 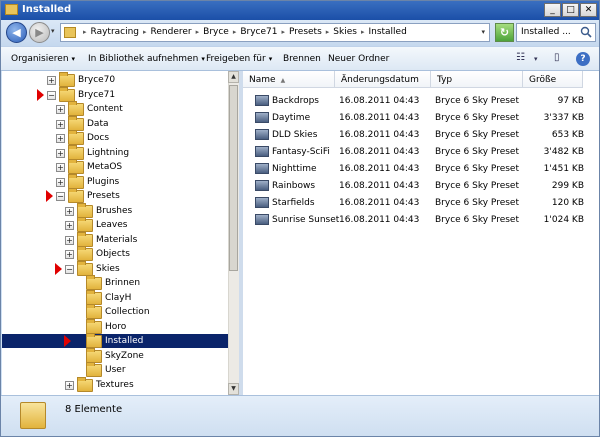 What do you see at coordinates (557, 57) in the screenshot?
I see `preview-pane-icon: ▯` at bounding box center [557, 57].